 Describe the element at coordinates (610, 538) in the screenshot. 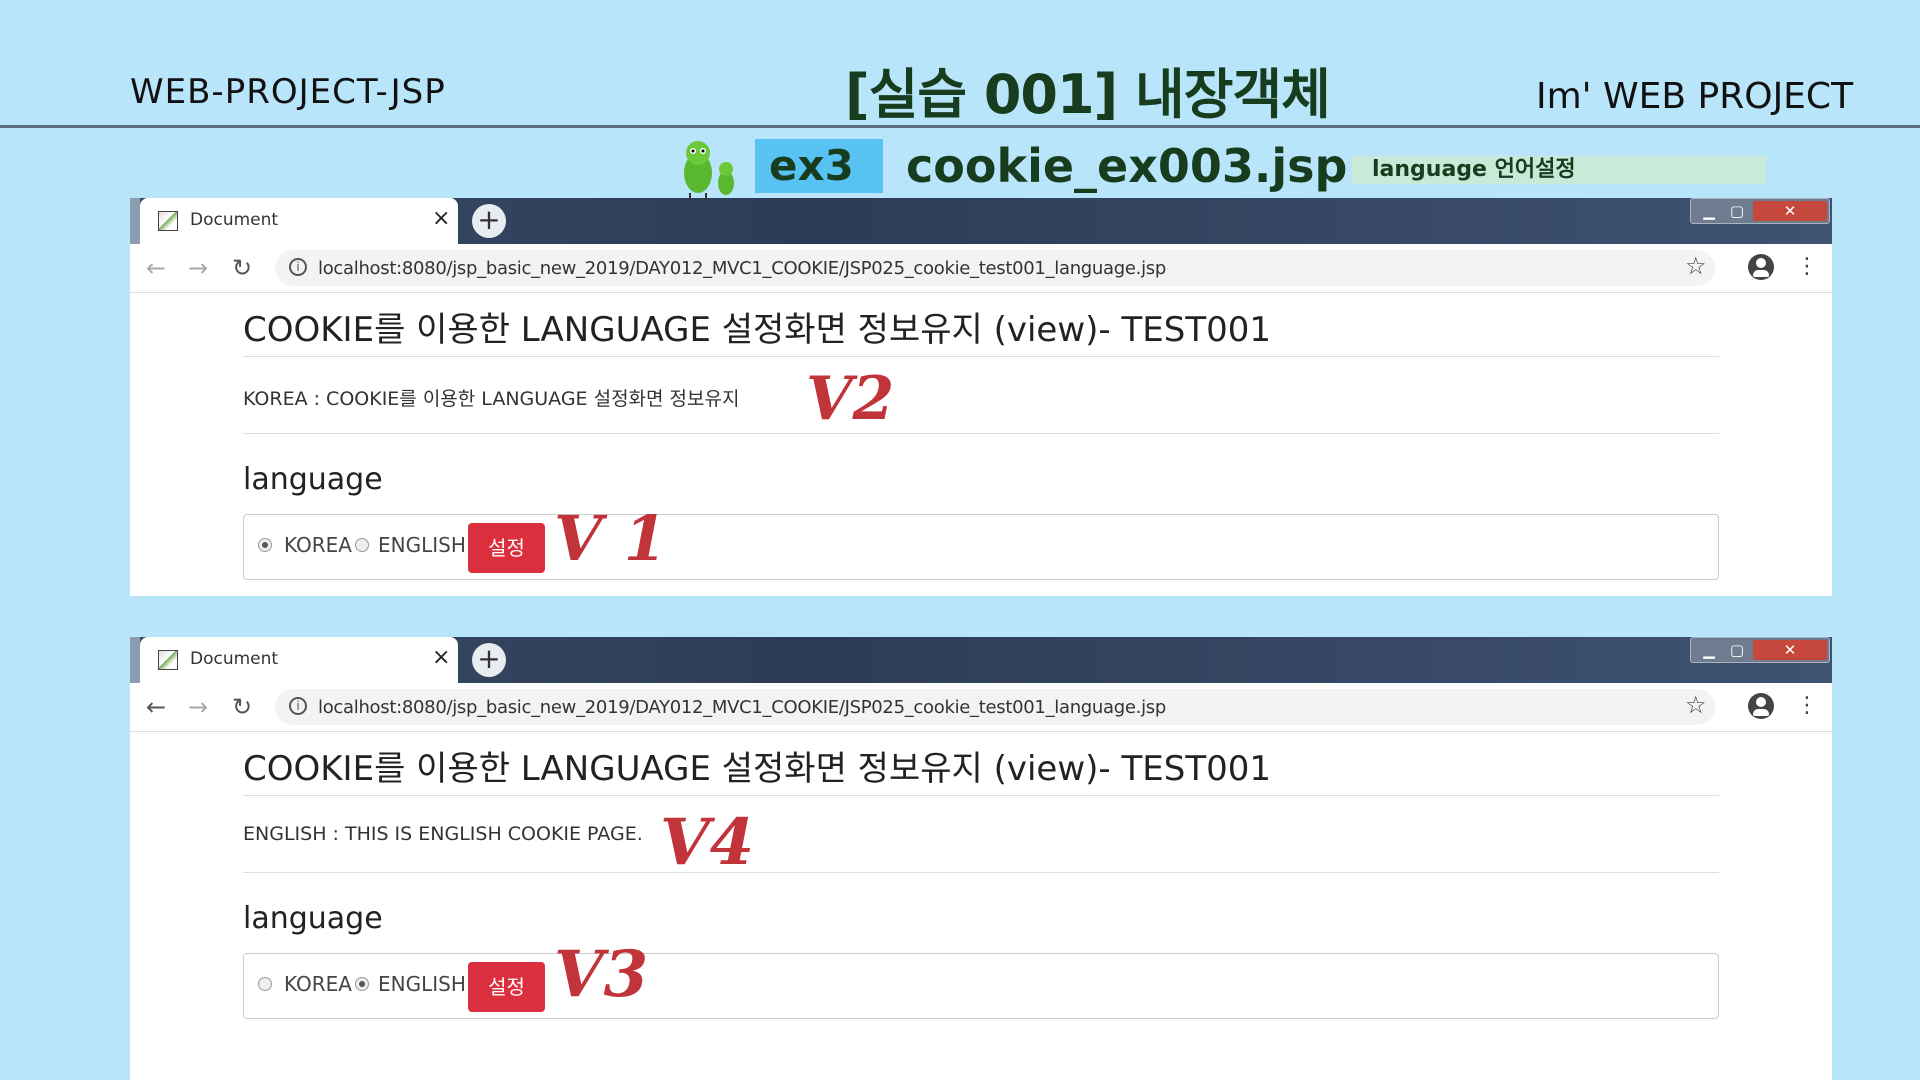

I see `annotation-mark: V 1` at that location.